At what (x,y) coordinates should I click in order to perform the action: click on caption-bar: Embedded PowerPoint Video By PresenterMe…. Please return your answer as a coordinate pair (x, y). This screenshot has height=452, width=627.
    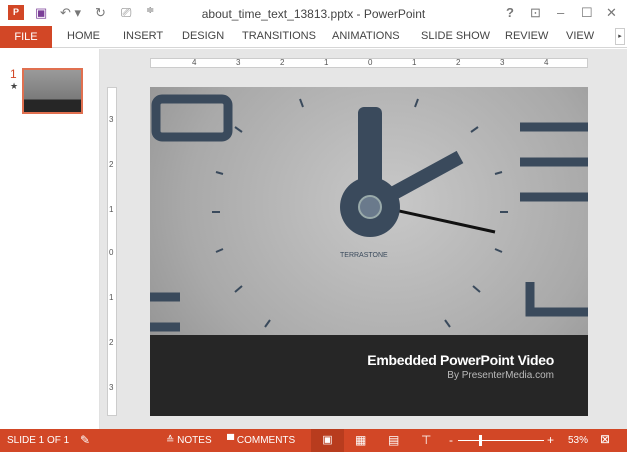
    Looking at the image, I should click on (369, 375).